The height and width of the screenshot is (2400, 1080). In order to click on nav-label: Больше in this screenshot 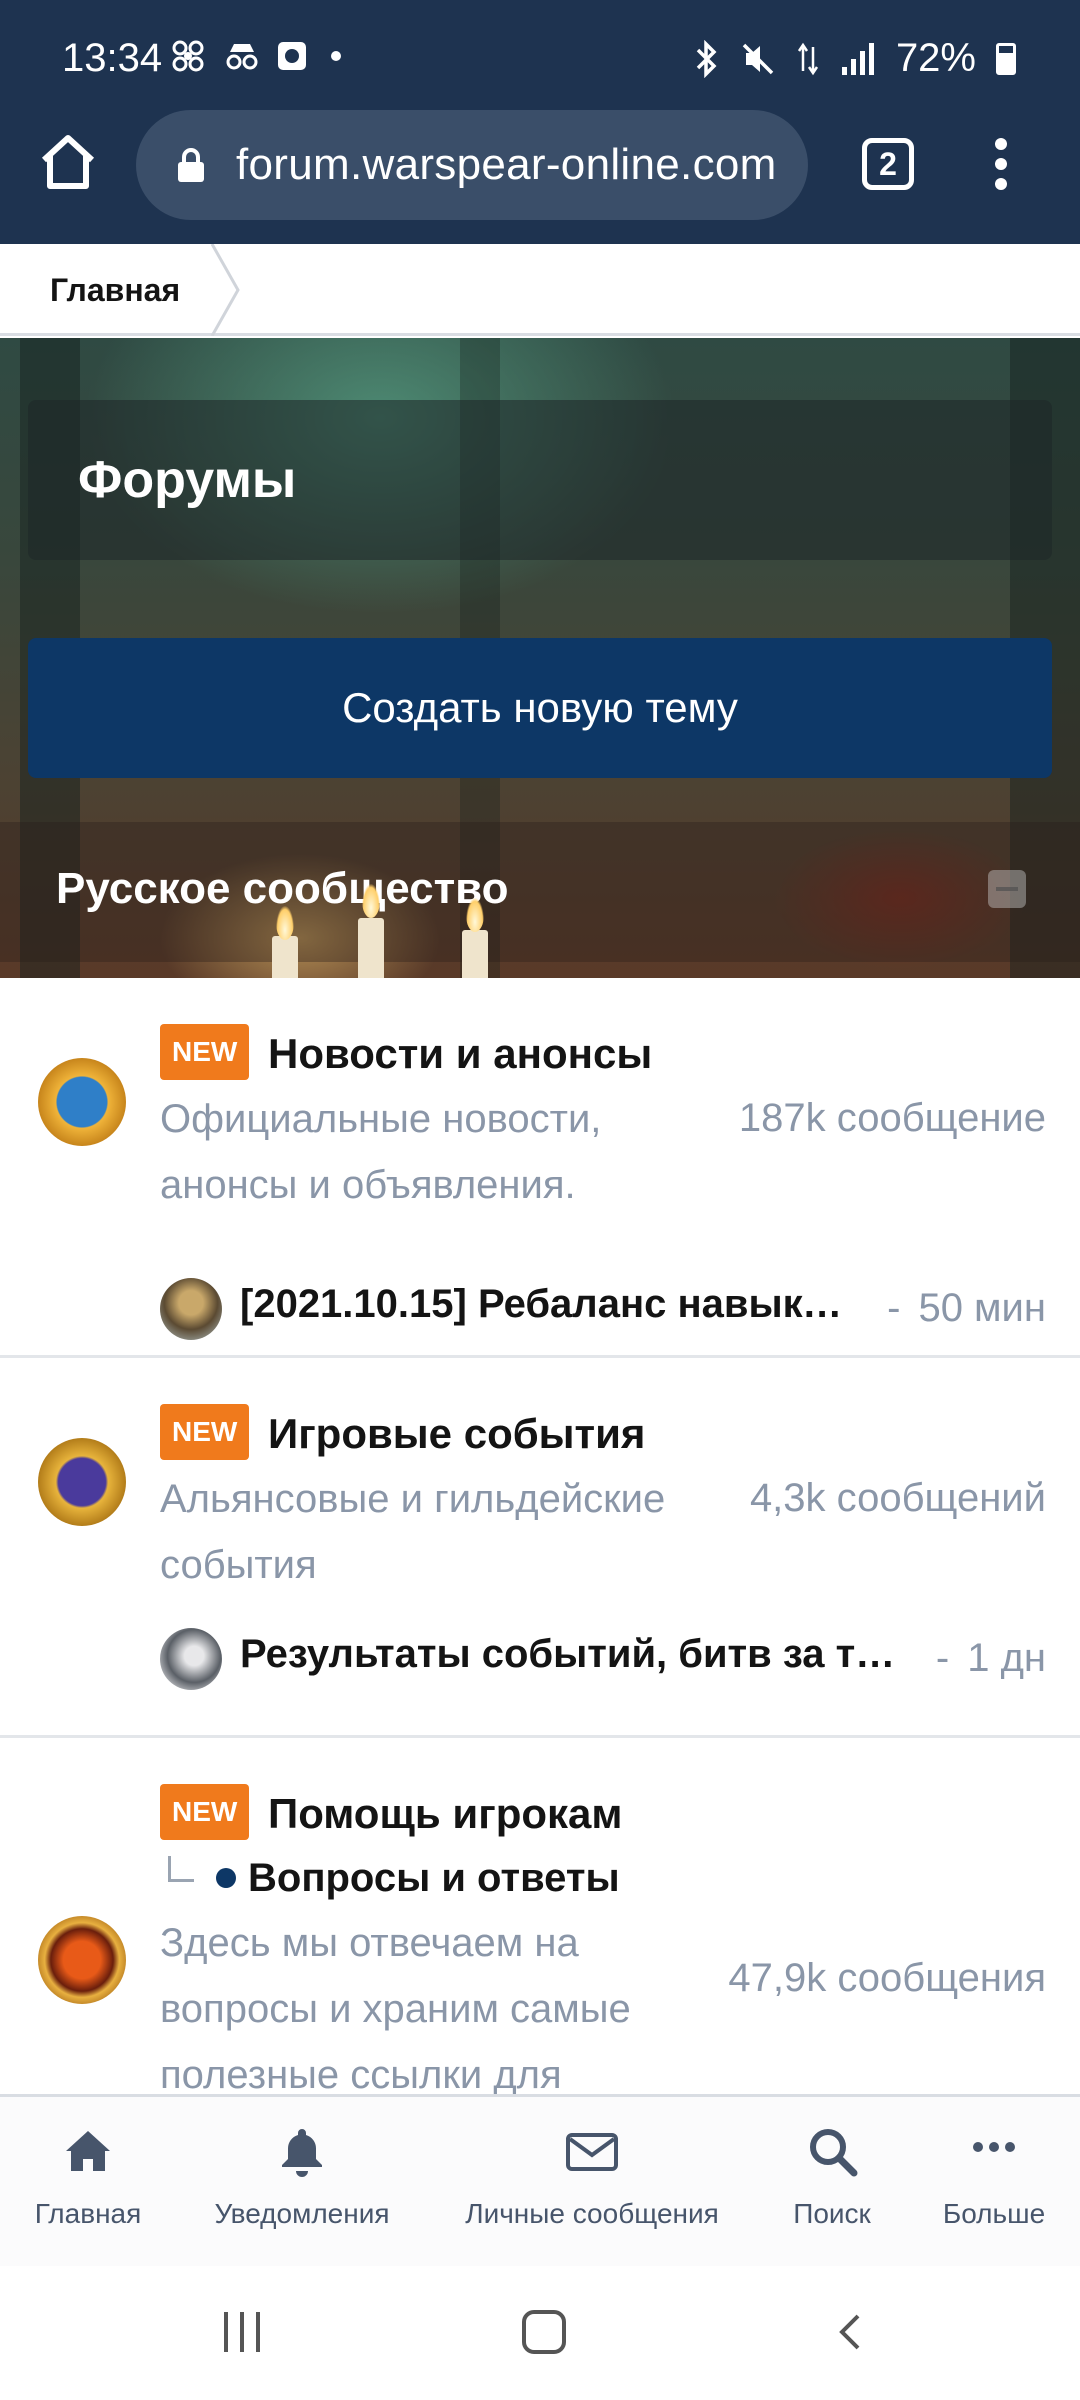, I will do `click(994, 2213)`.